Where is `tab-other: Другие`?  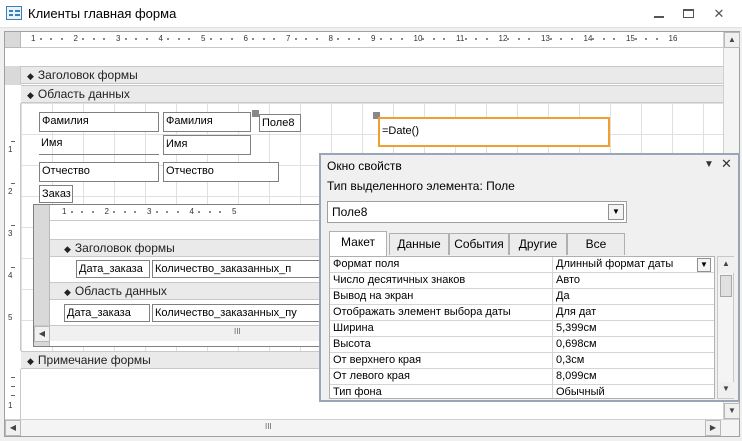
tab-other: Другие is located at coordinates (538, 244).